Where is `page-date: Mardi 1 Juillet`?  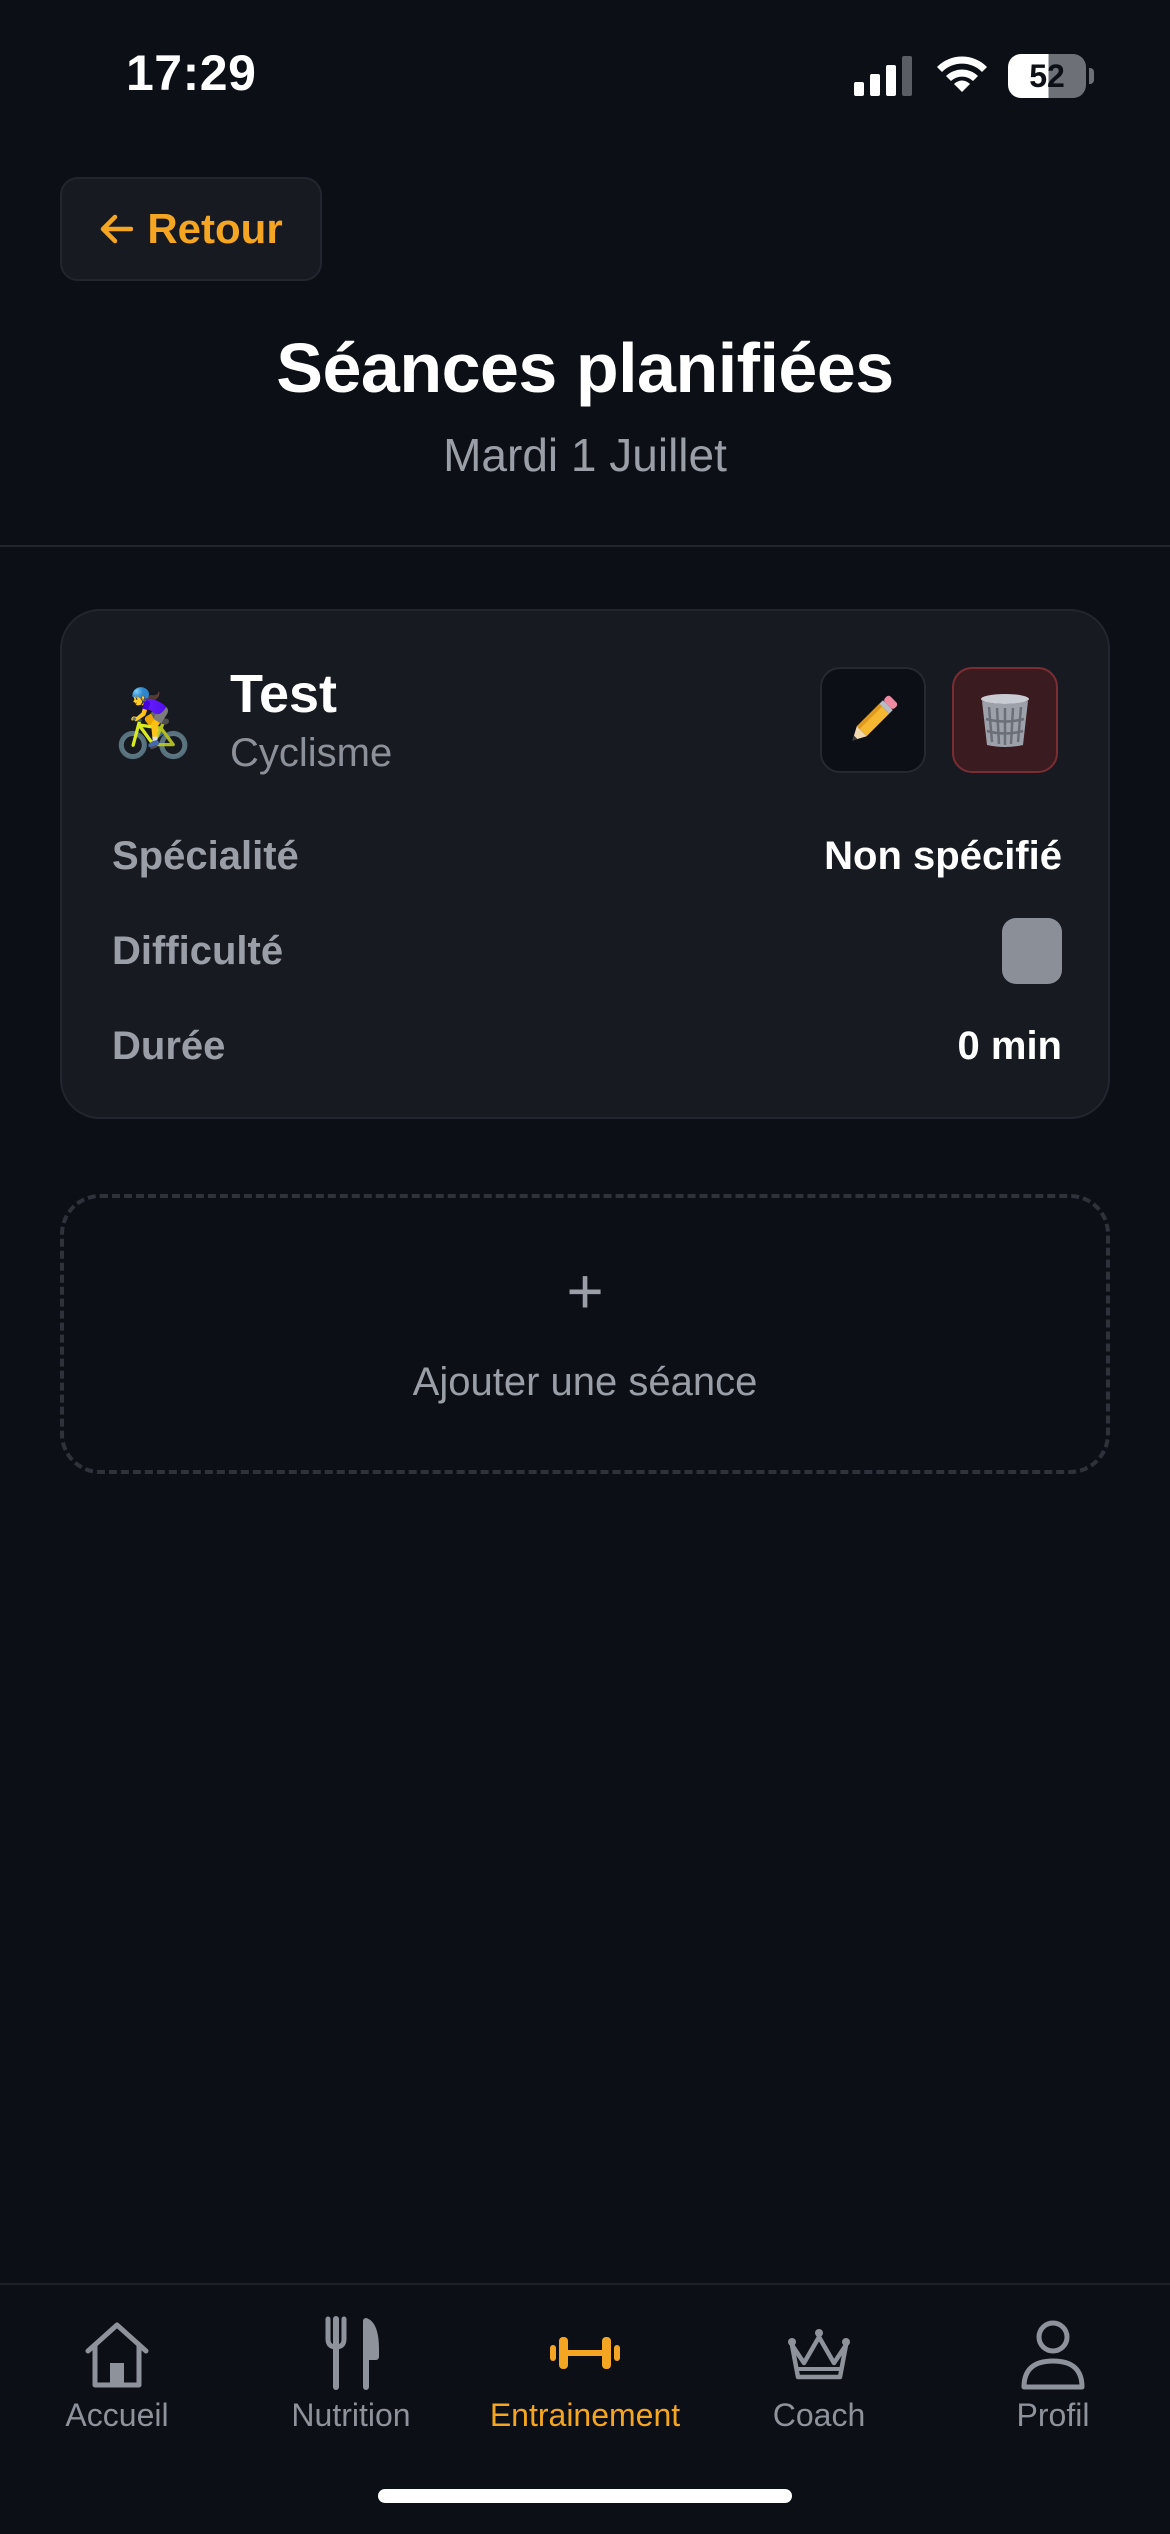 page-date: Mardi 1 Juillet is located at coordinates (585, 455).